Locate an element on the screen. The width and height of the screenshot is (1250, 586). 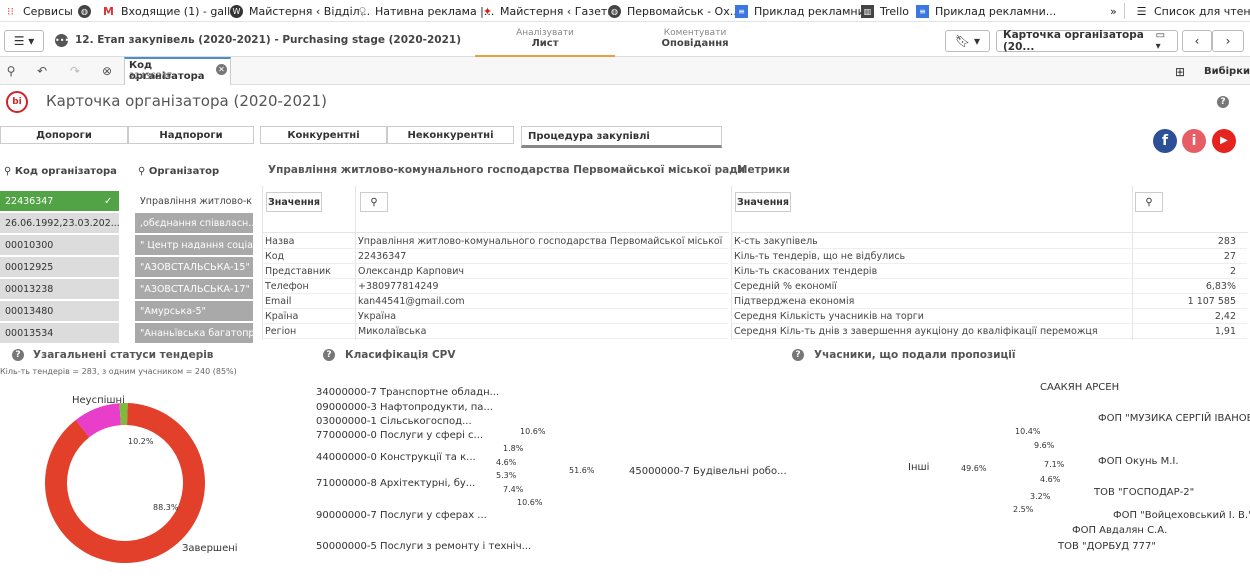
list-title-org-code: ⚲ Код організатора is located at coordinates (60, 171).